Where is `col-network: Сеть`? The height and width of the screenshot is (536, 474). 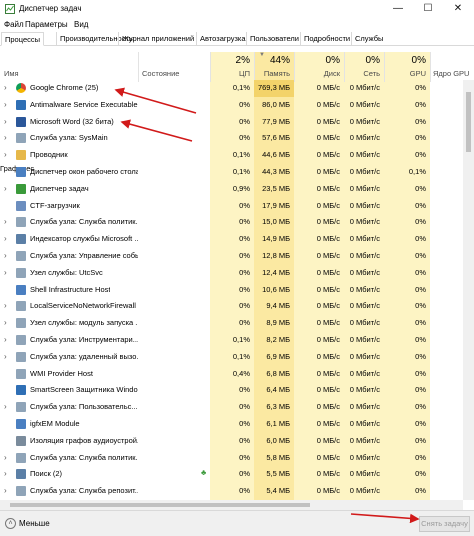
col-network: Сеть is located at coordinates (362, 73).